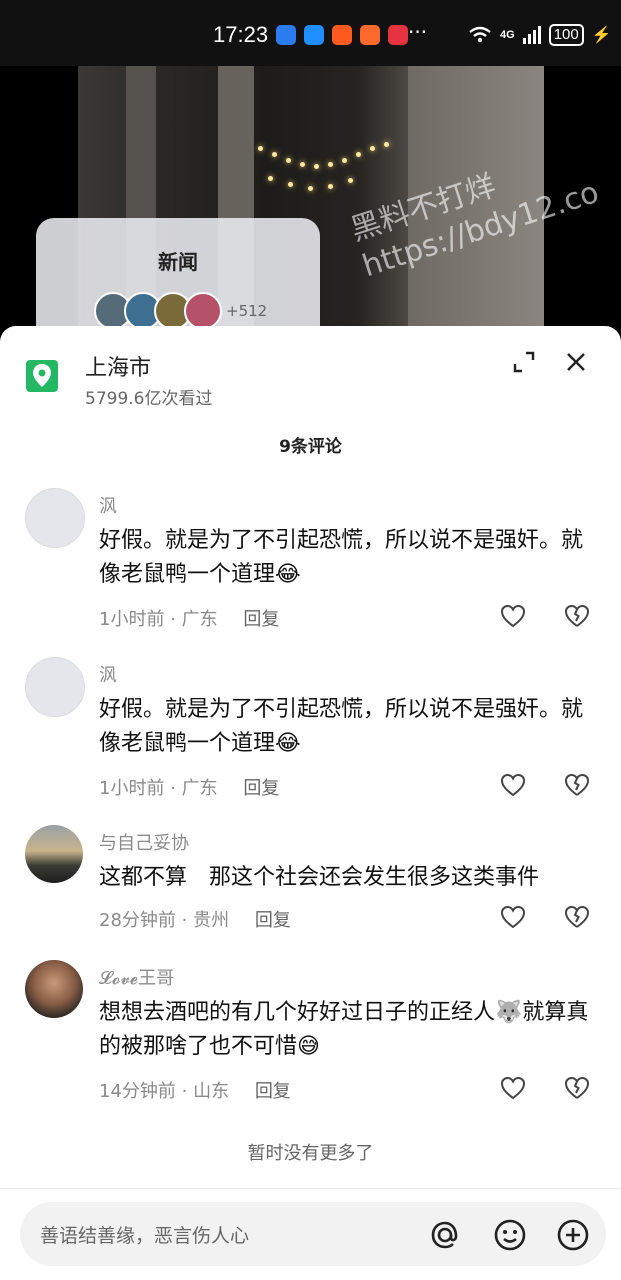  I want to click on location-views: 5799.6亿次看过, so click(149, 399).